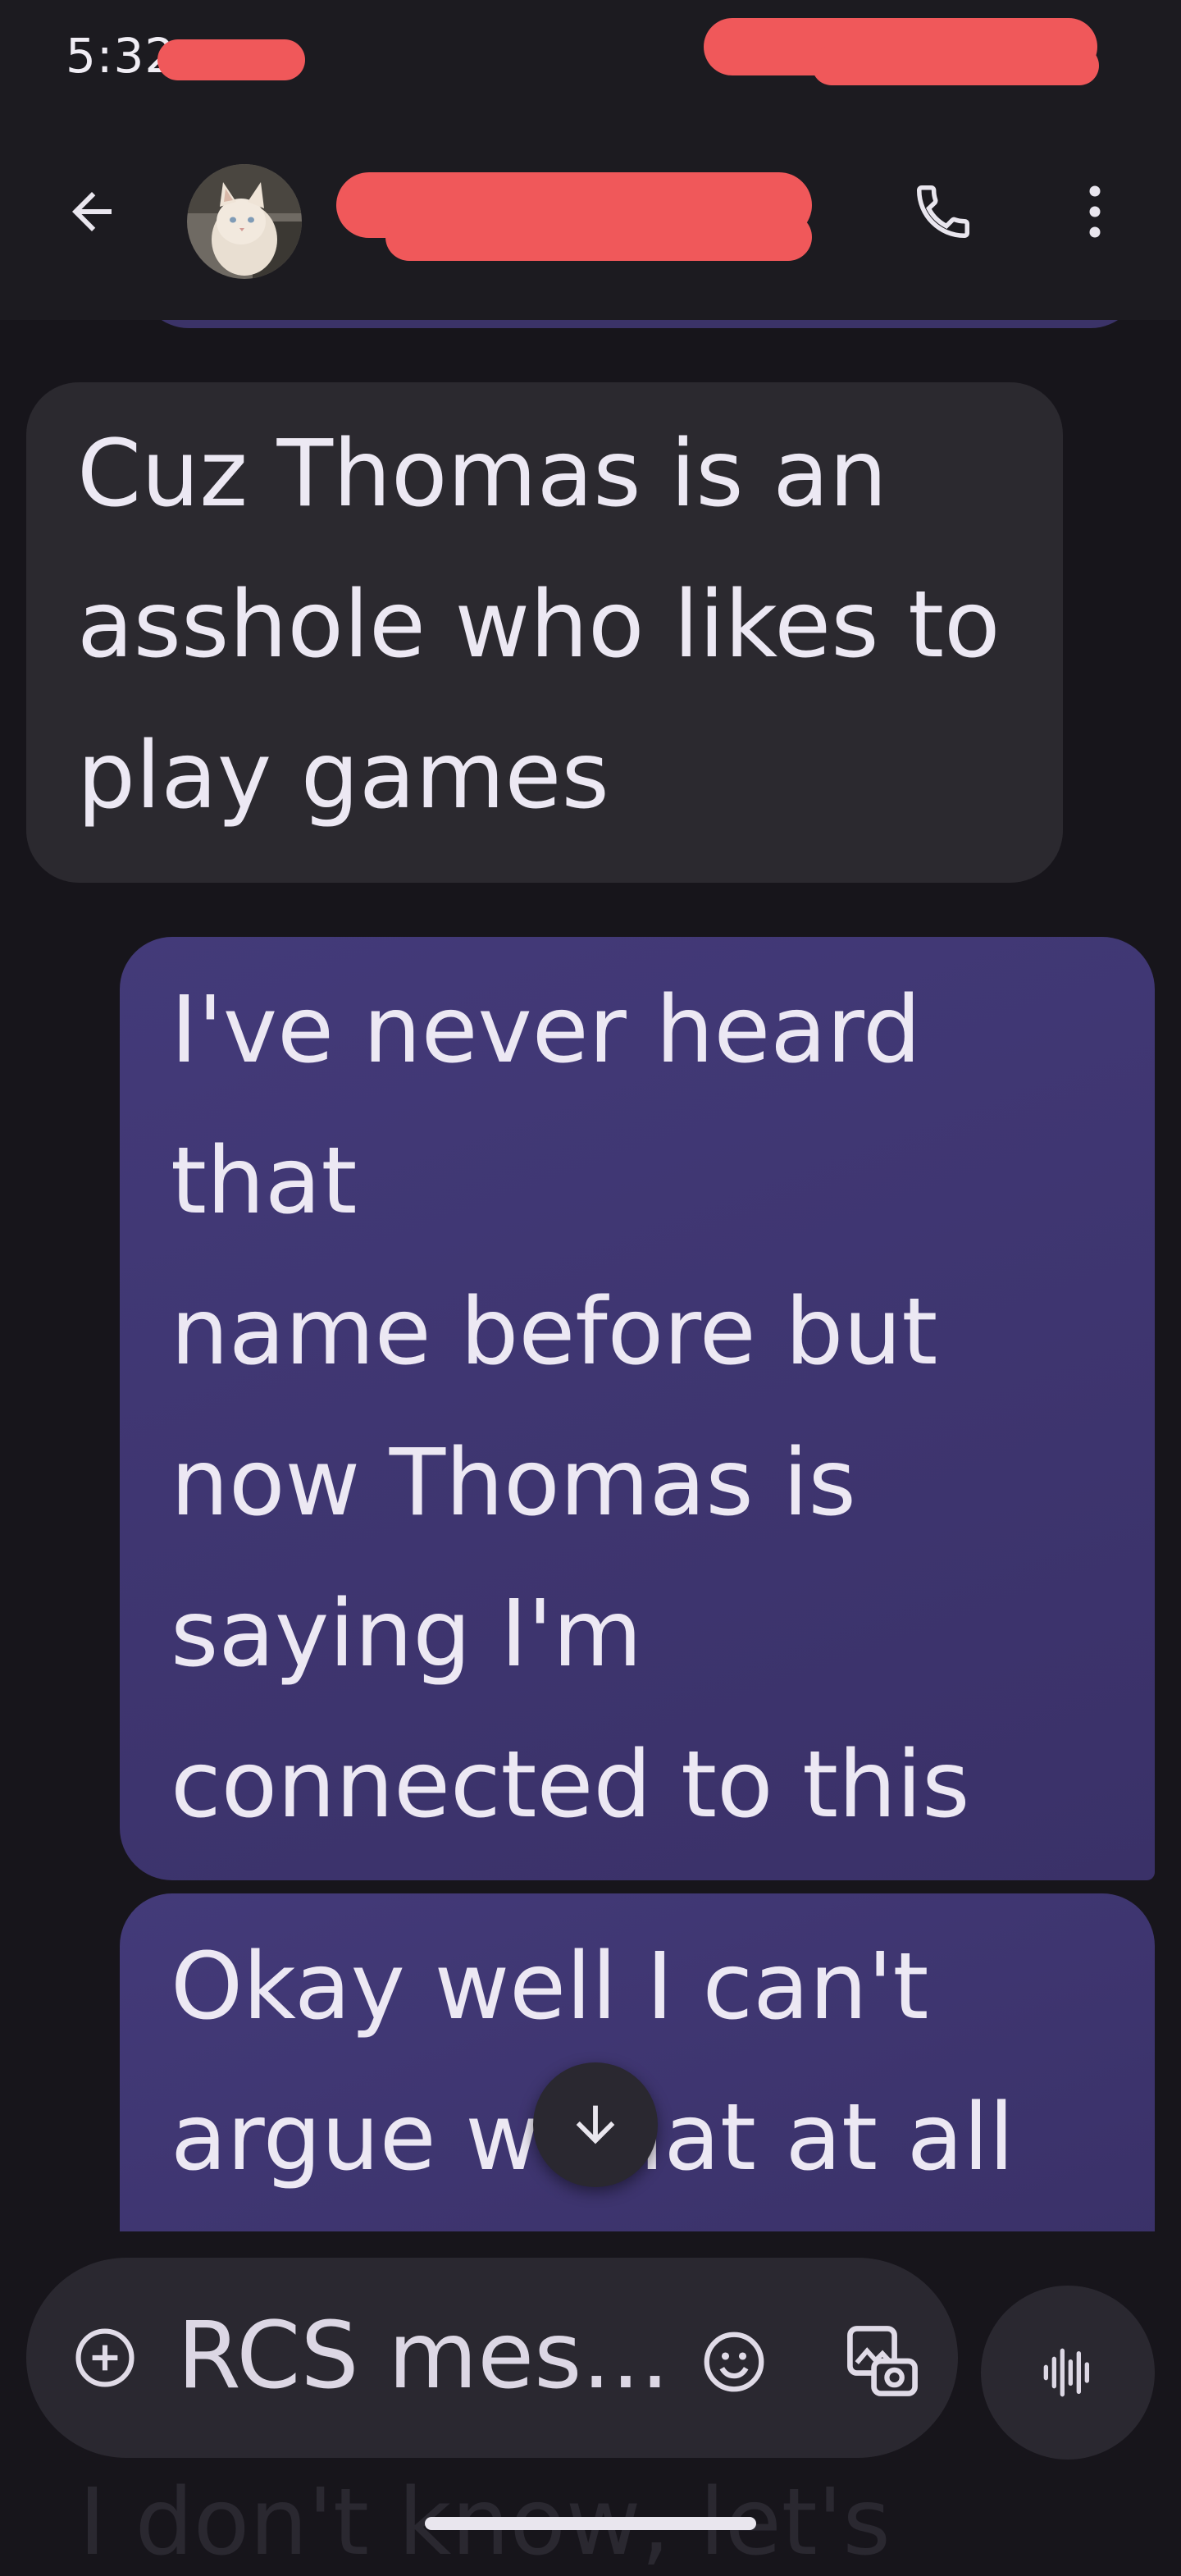 This screenshot has width=1181, height=2576. What do you see at coordinates (639, 324) in the screenshot?
I see `previous-sent-bubble-edge` at bounding box center [639, 324].